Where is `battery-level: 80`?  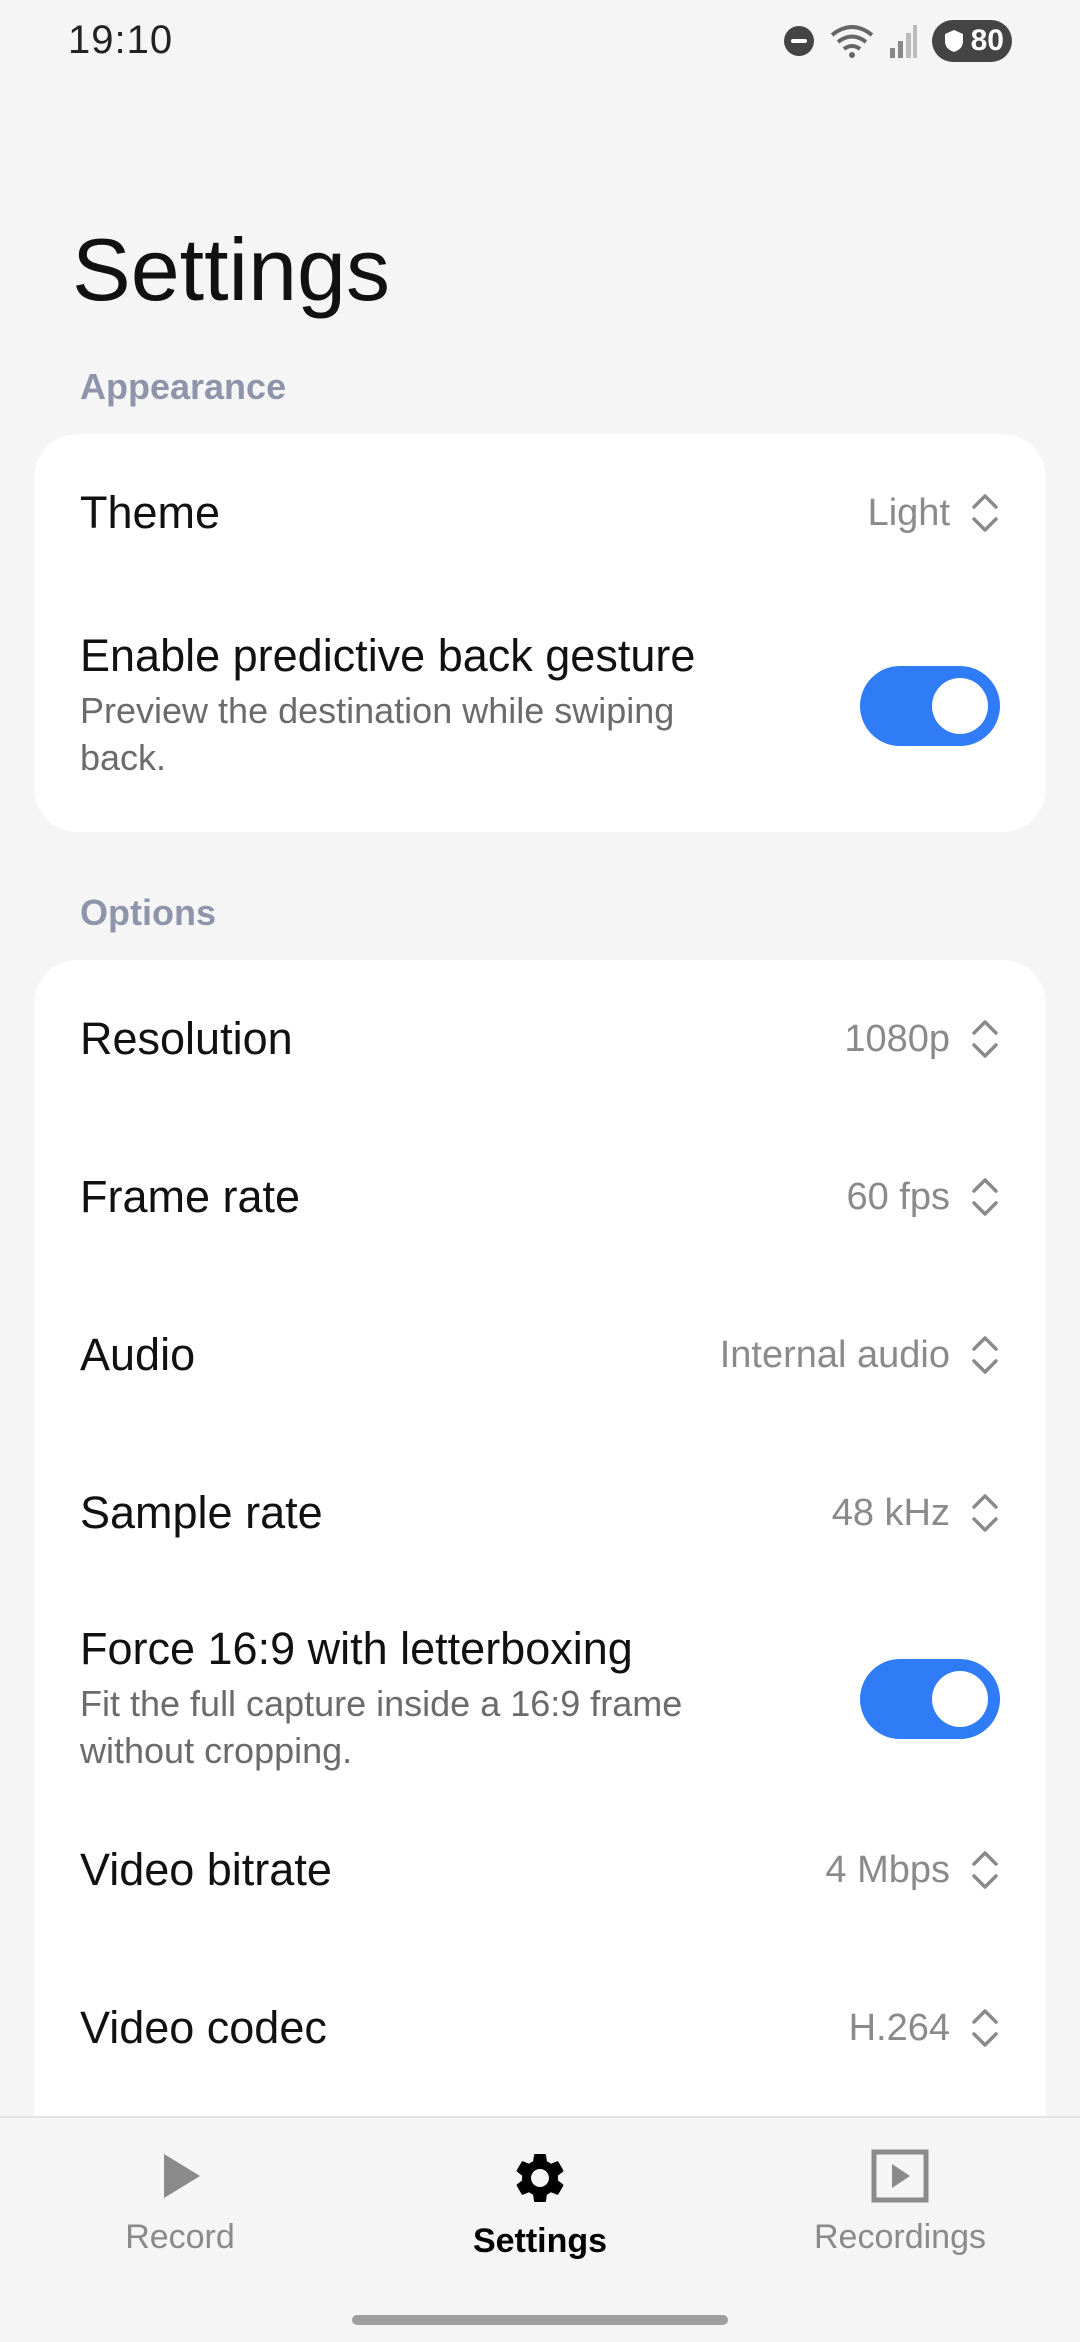
battery-level: 80 is located at coordinates (987, 40).